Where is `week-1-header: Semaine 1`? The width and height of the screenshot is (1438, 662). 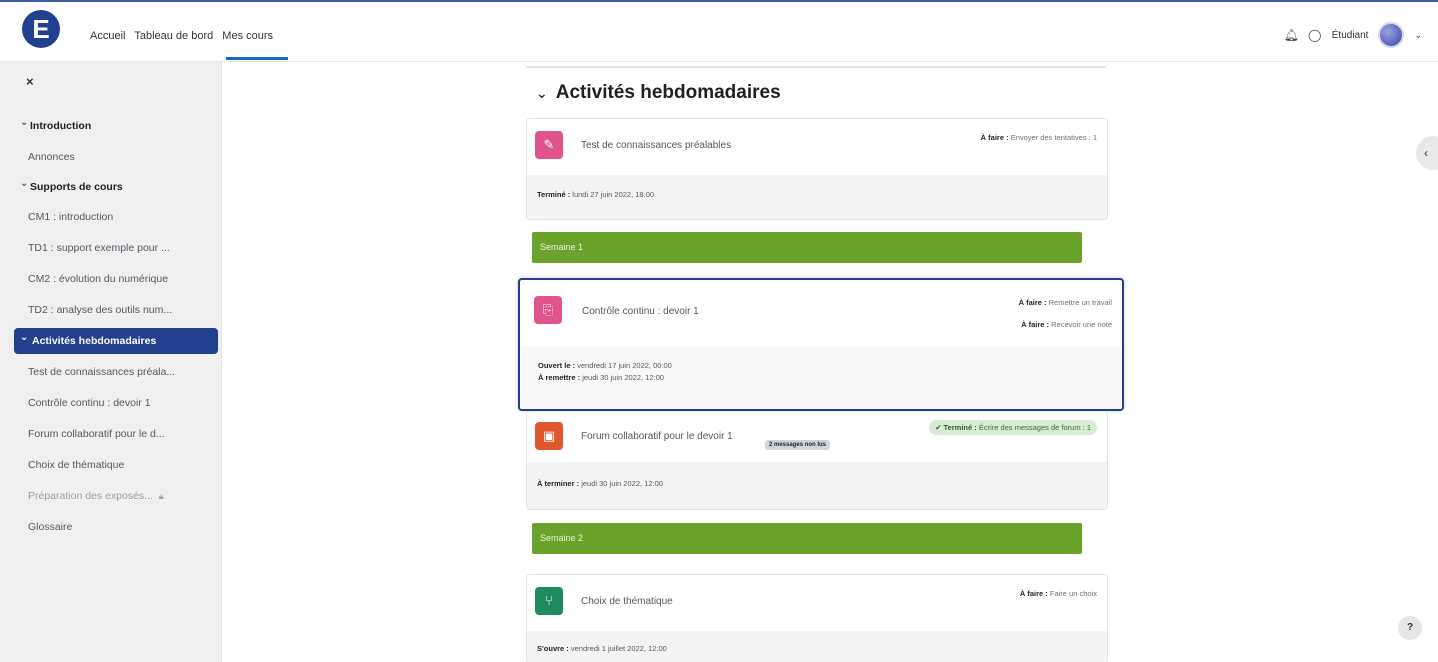 week-1-header: Semaine 1 is located at coordinates (807, 247).